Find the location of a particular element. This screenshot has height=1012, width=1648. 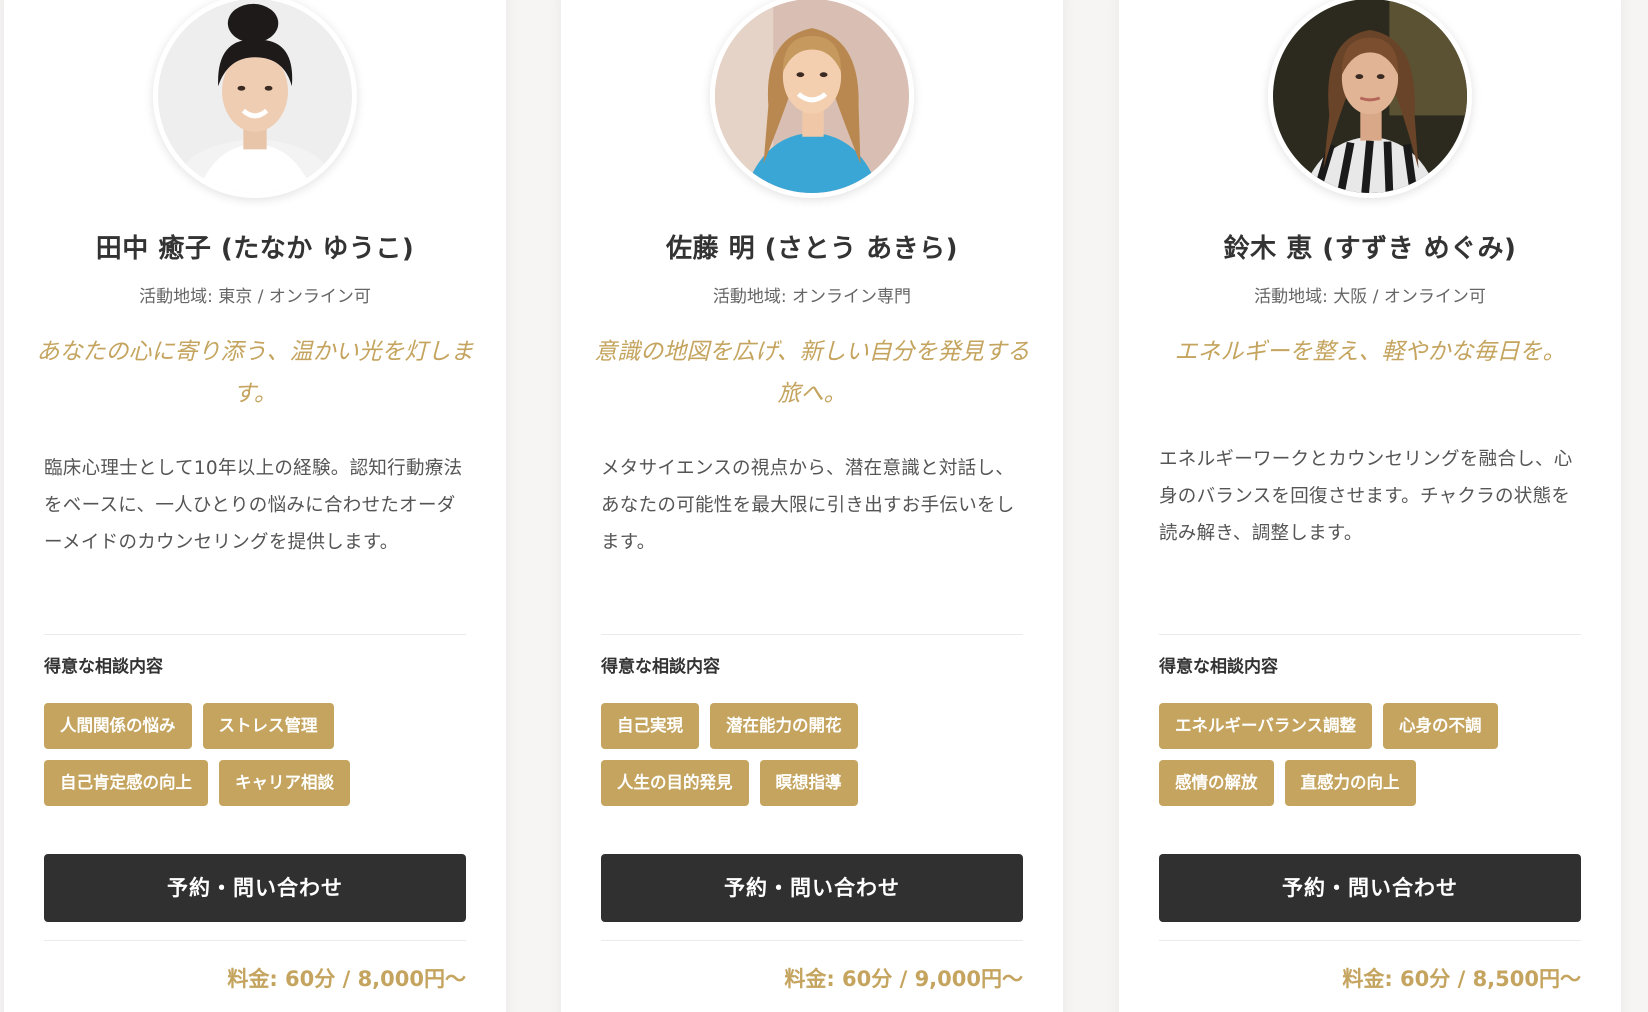

counselor-tagline: あなたの心に寄り添う、温かい光を灯します。 is located at coordinates (255, 373).